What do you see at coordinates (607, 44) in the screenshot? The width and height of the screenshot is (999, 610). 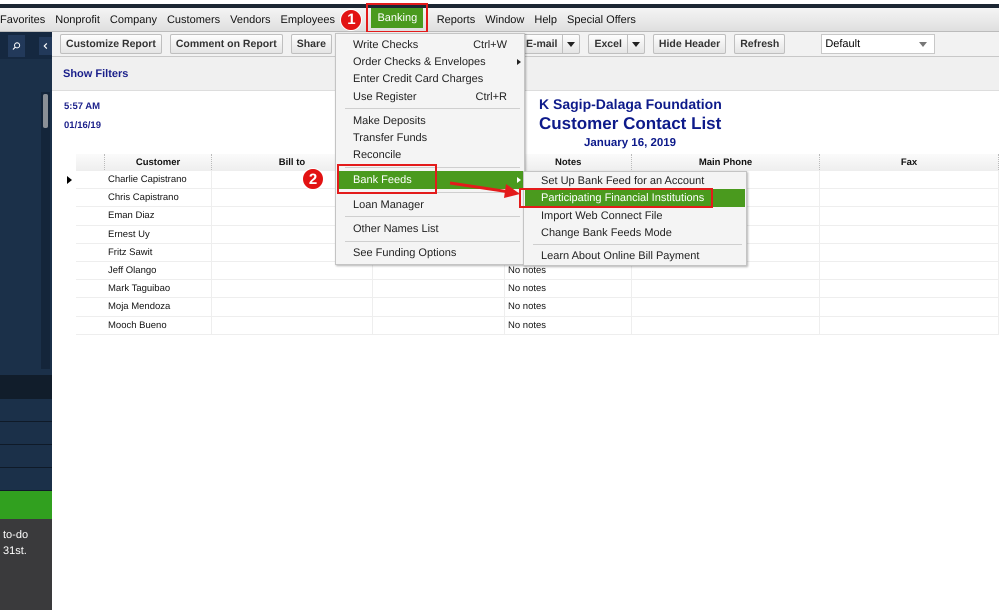 I see `toolbar-button: Excel` at bounding box center [607, 44].